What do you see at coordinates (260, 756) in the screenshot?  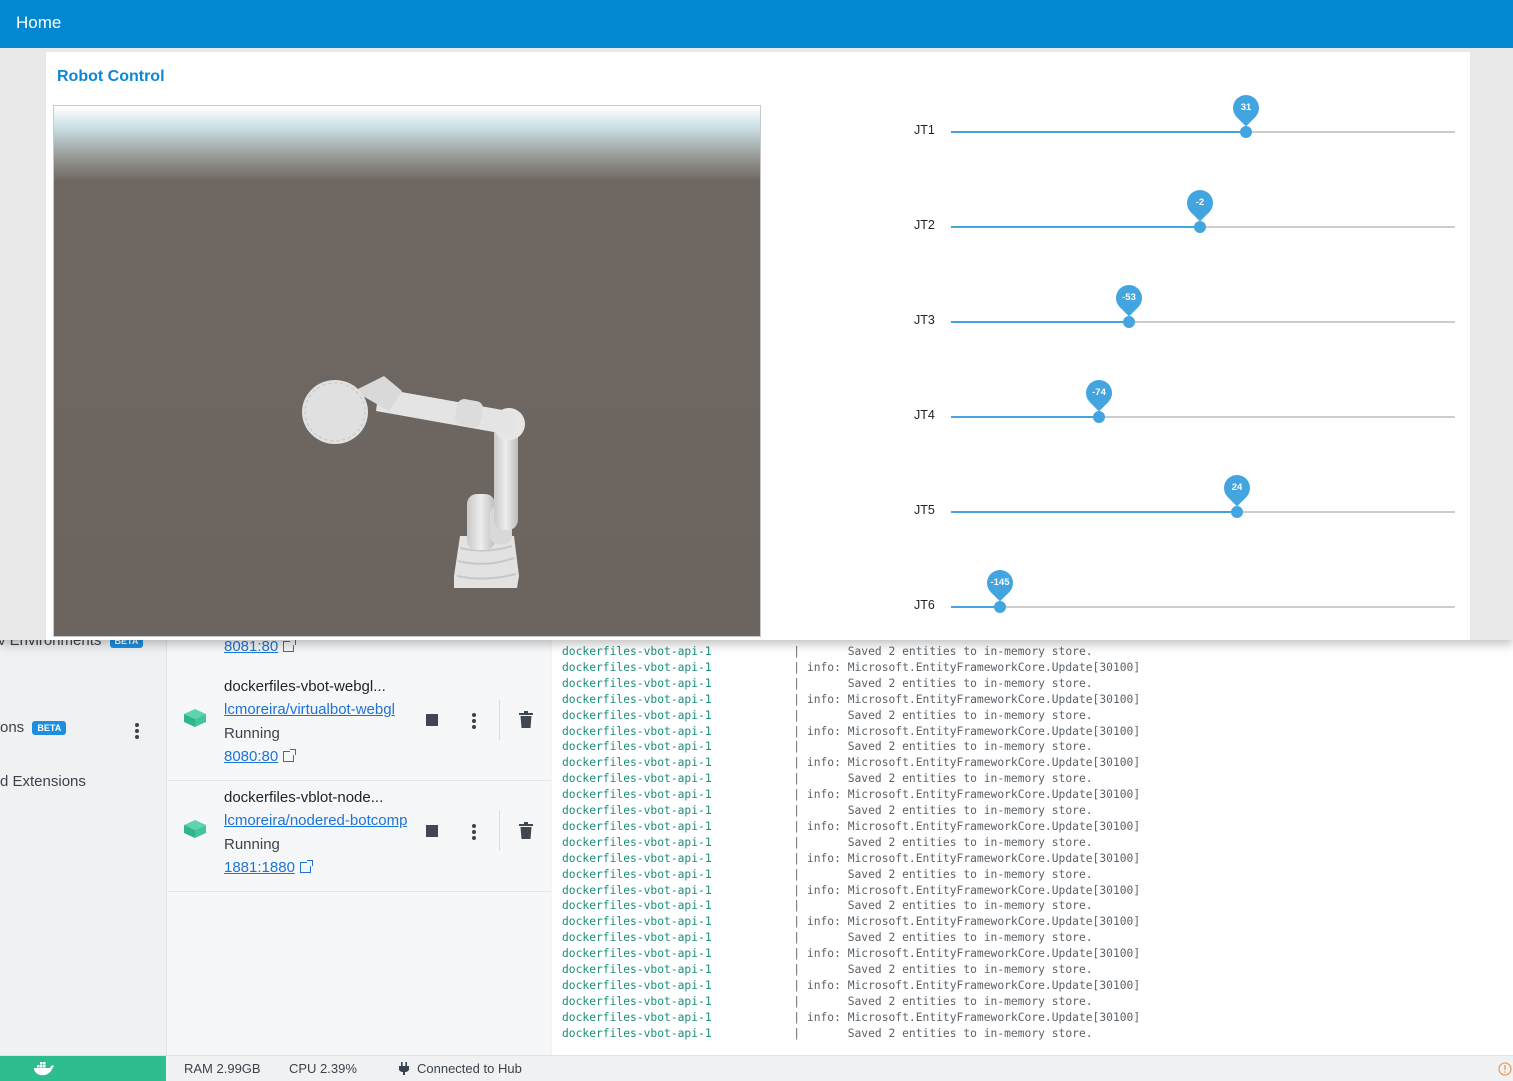 I see `port-link: 8080:80` at bounding box center [260, 756].